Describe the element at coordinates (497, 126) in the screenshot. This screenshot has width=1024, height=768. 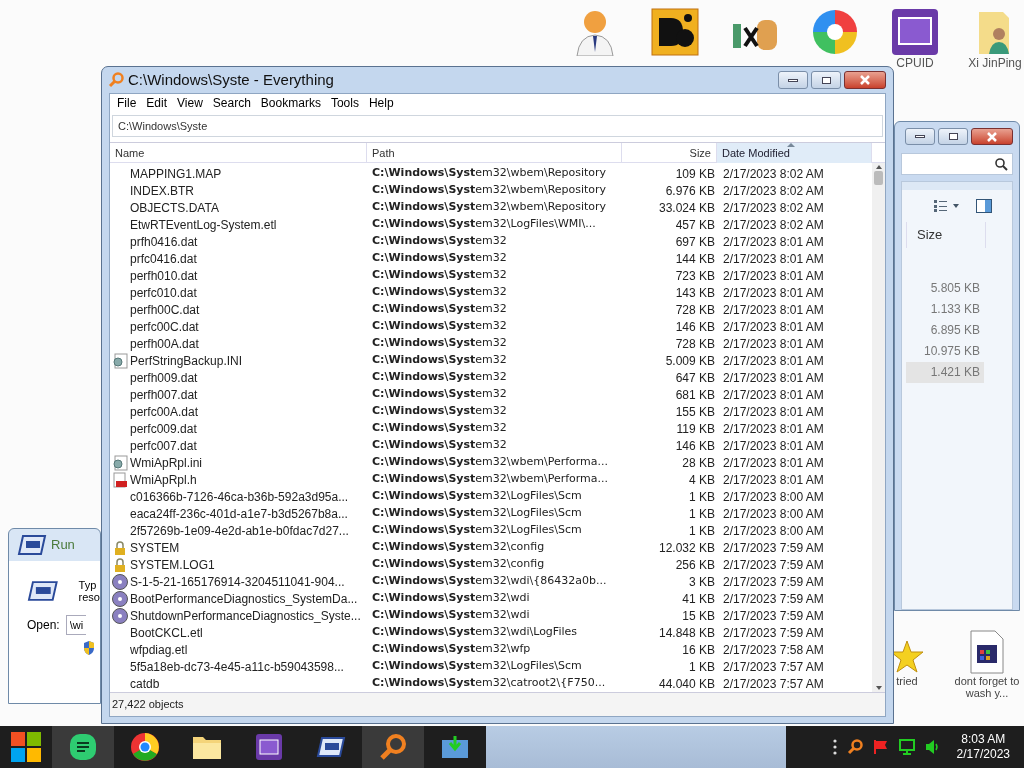
I see `search-field: C:\Windows\Syste` at that location.